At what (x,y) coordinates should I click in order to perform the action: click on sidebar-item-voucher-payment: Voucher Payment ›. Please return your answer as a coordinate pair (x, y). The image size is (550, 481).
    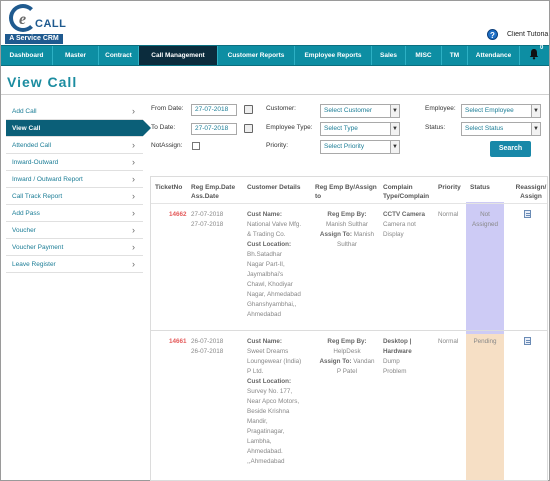
    Looking at the image, I should click on (74, 247).